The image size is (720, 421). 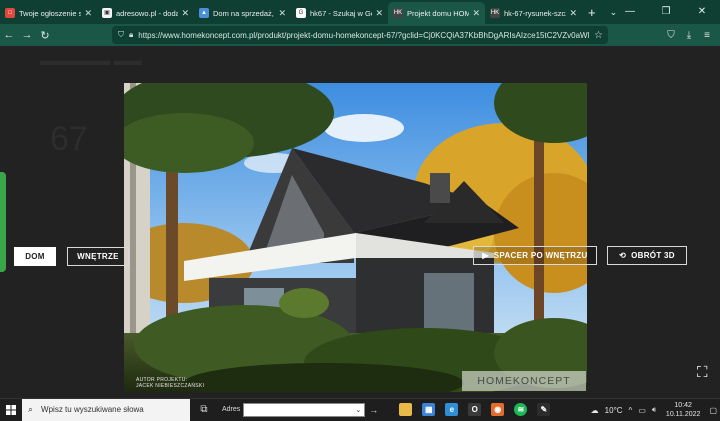 I want to click on browser-tab: Ghk67 - Szukaj w Google✕, so click(x=339, y=13).